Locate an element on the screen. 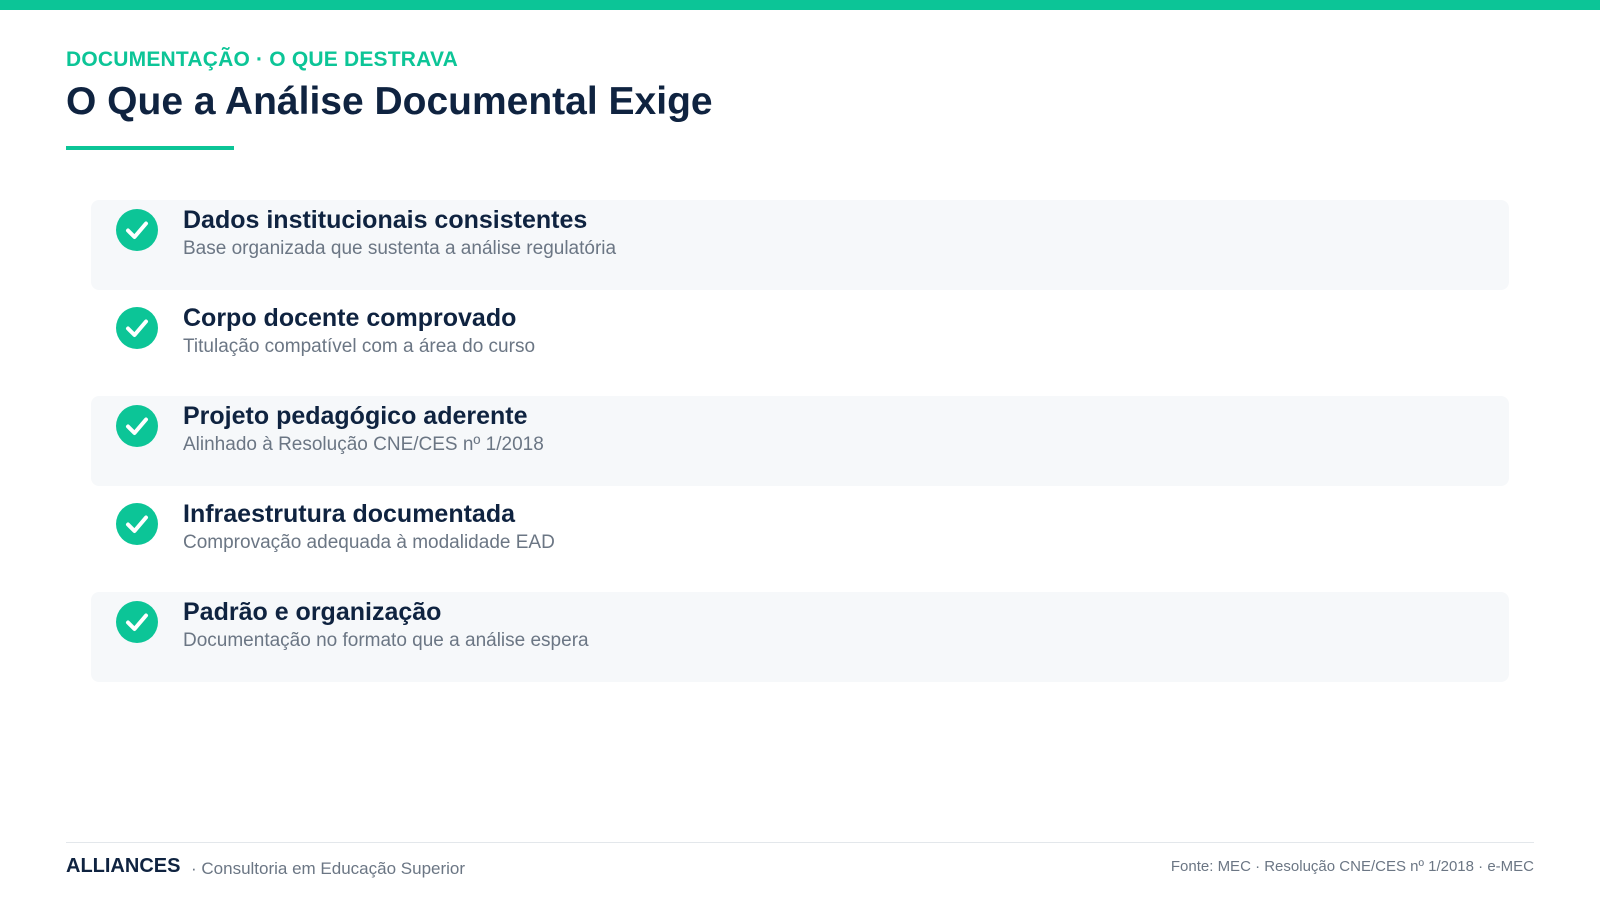 This screenshot has height=900, width=1600. brand-logo-text: ALLIANCES is located at coordinates (123, 866).